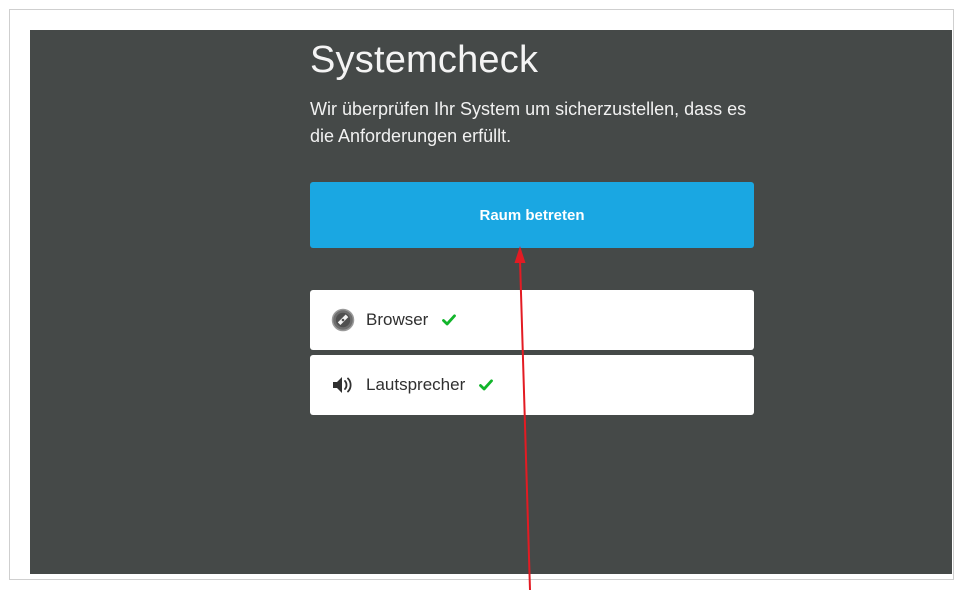  I want to click on speaker-check-row: Lautsprecher, so click(532, 385).